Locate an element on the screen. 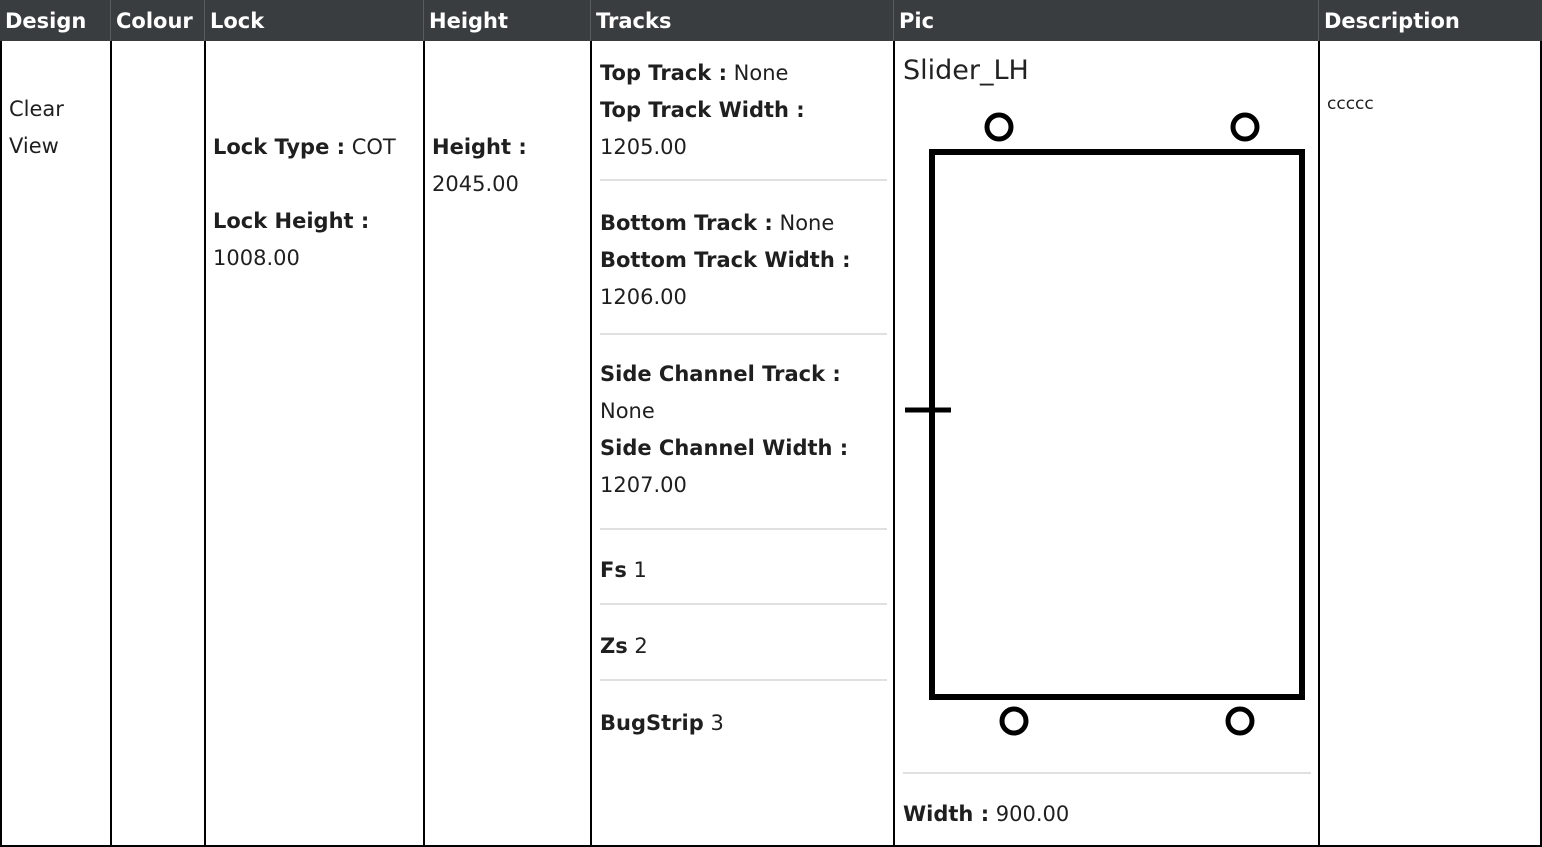  bugstrip-value: 3 is located at coordinates (717, 723).